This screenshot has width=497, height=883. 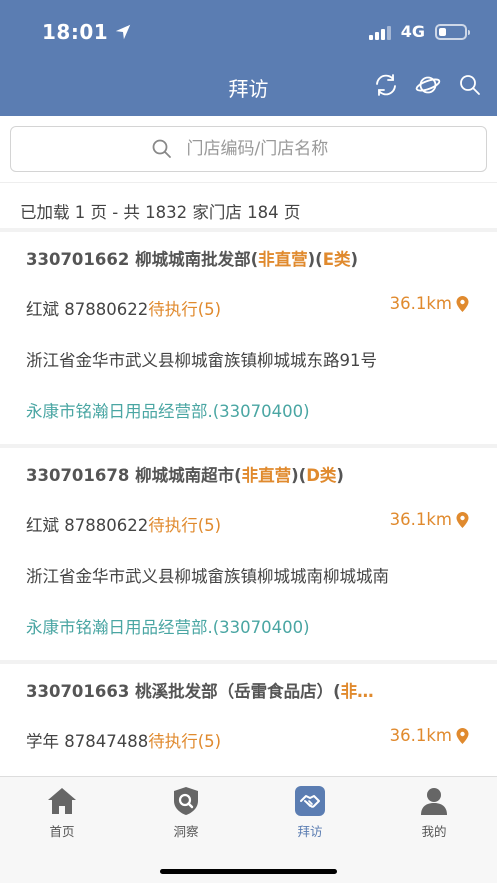 What do you see at coordinates (470, 85) in the screenshot?
I see `search-icon` at bounding box center [470, 85].